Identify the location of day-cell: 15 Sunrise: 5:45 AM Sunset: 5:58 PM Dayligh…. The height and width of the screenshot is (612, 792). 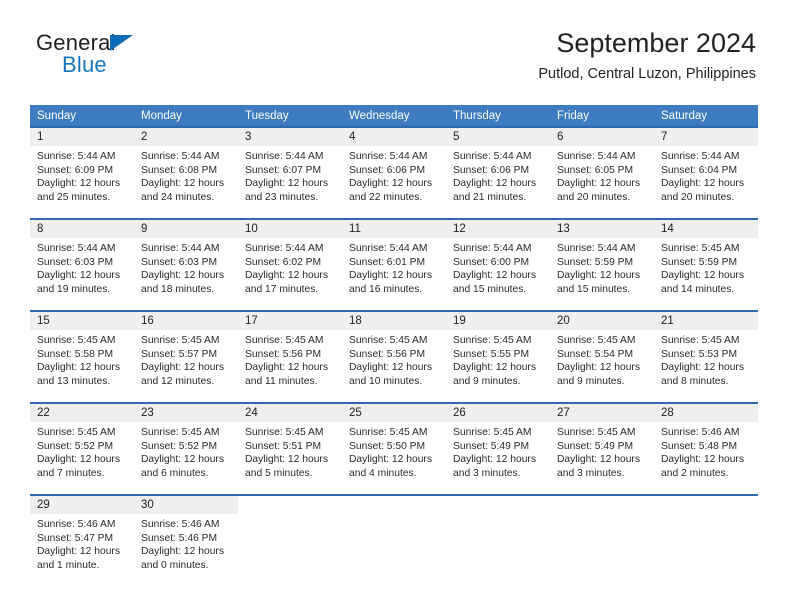
(82, 350).